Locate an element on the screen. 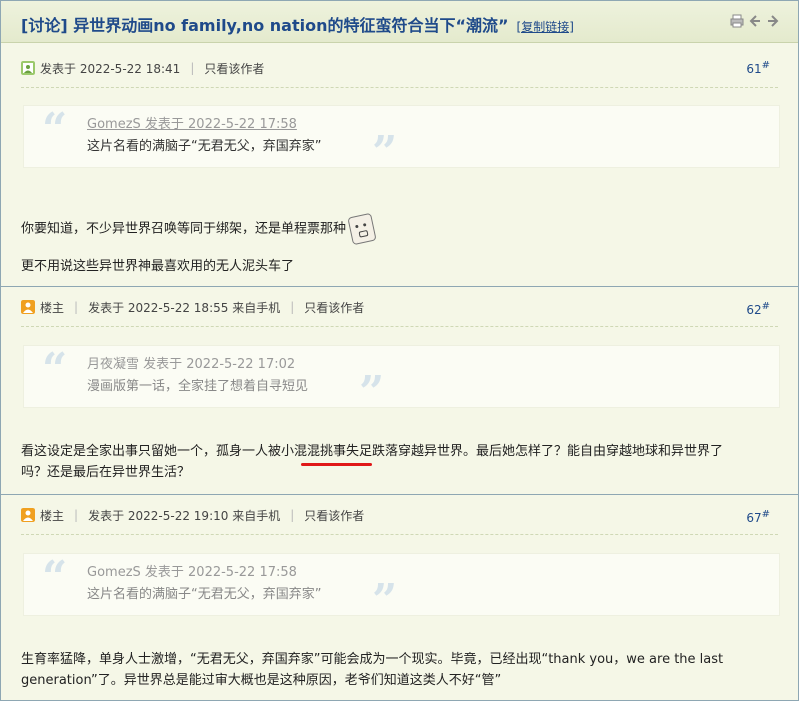 This screenshot has height=701, width=799. floor-value: 61 is located at coordinates (754, 69).